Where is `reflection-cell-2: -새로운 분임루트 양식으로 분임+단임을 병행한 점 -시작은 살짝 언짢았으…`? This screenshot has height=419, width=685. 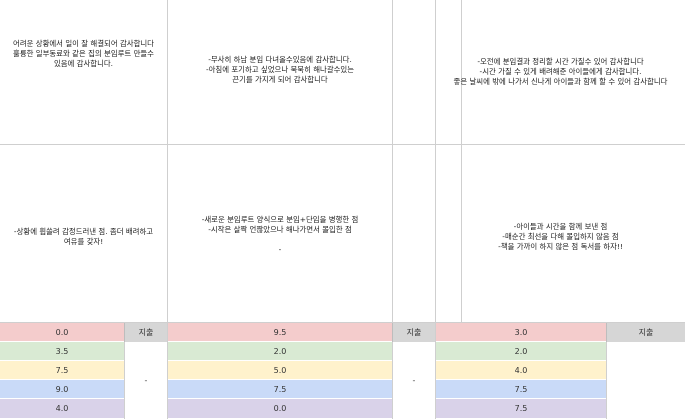
reflection-cell-2: -새로운 분임루트 양식으로 분임+단임을 병행한 점 -시작은 살짝 언짢았으… is located at coordinates (280, 233).